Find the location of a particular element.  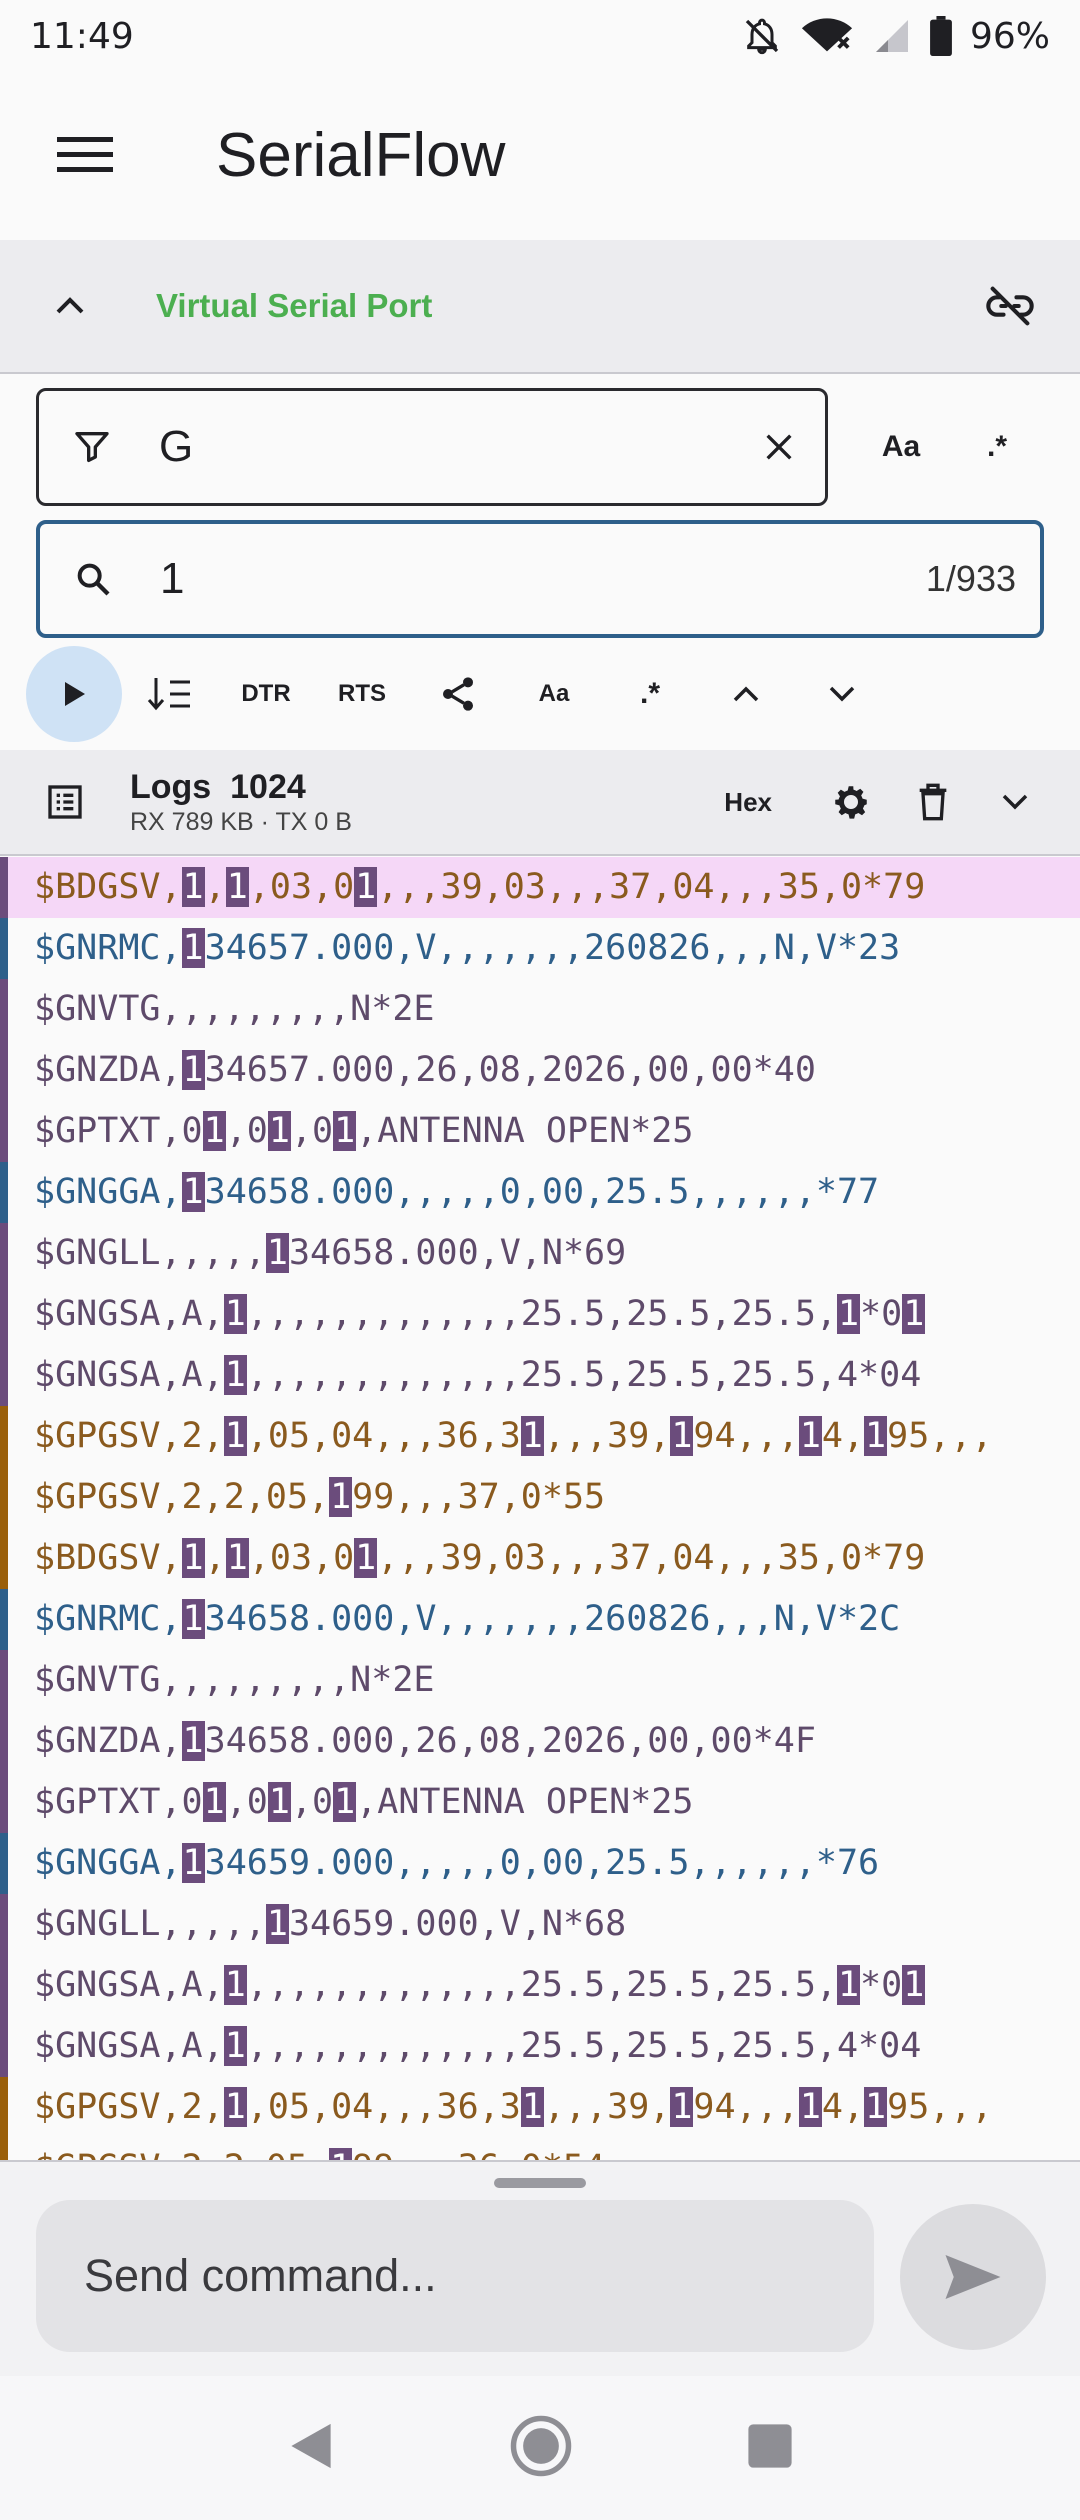

filter-field: G is located at coordinates (432, 447).